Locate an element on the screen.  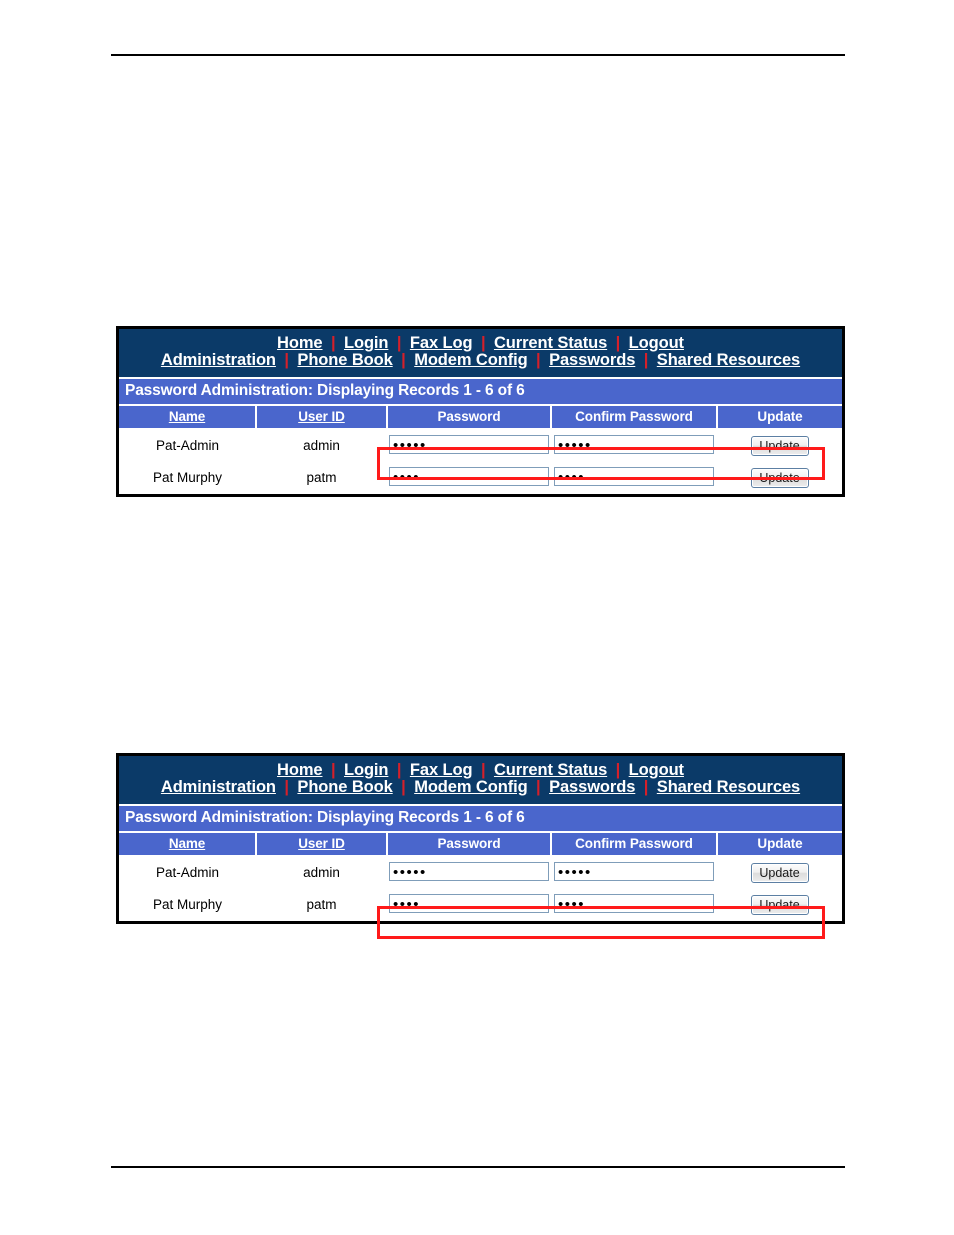
page-bottom-rule is located at coordinates (478, 1167).